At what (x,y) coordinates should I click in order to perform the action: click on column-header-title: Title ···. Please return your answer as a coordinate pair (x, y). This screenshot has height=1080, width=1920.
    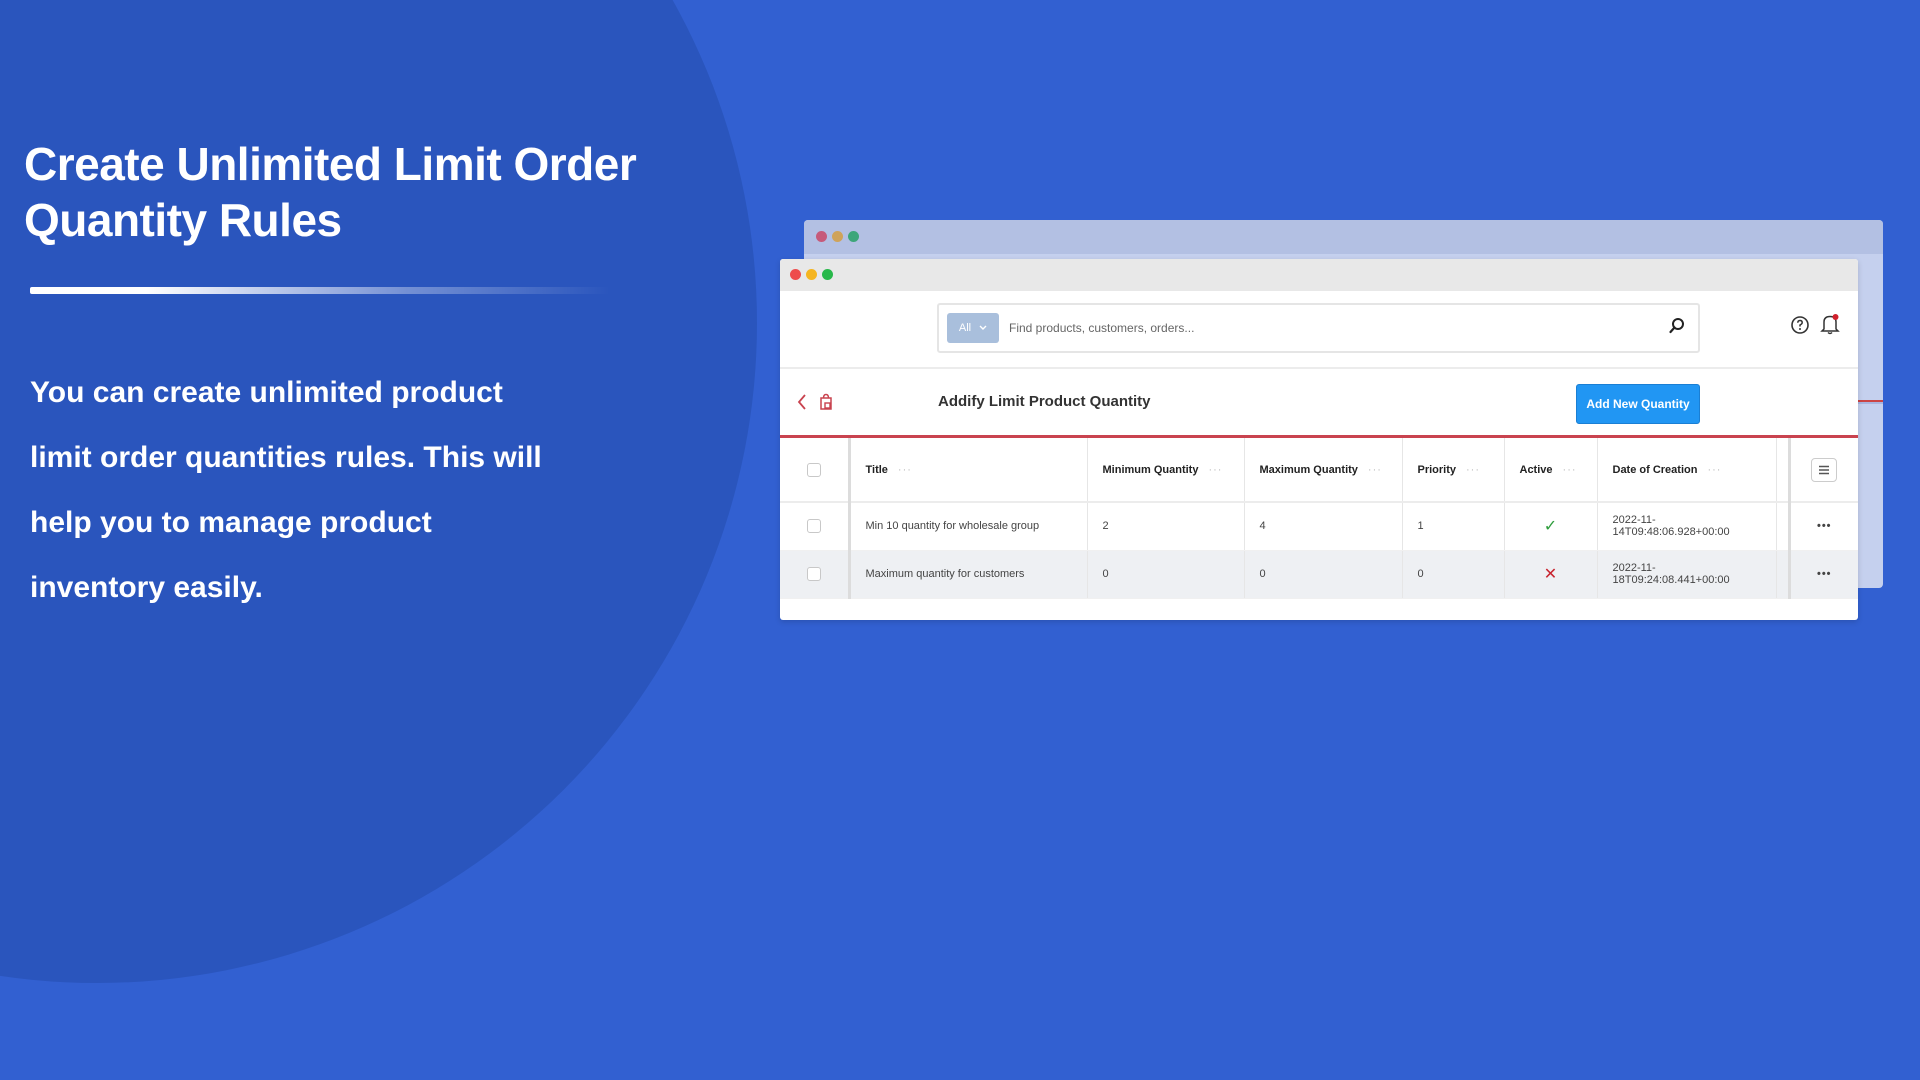
    Looking at the image, I should click on (968, 470).